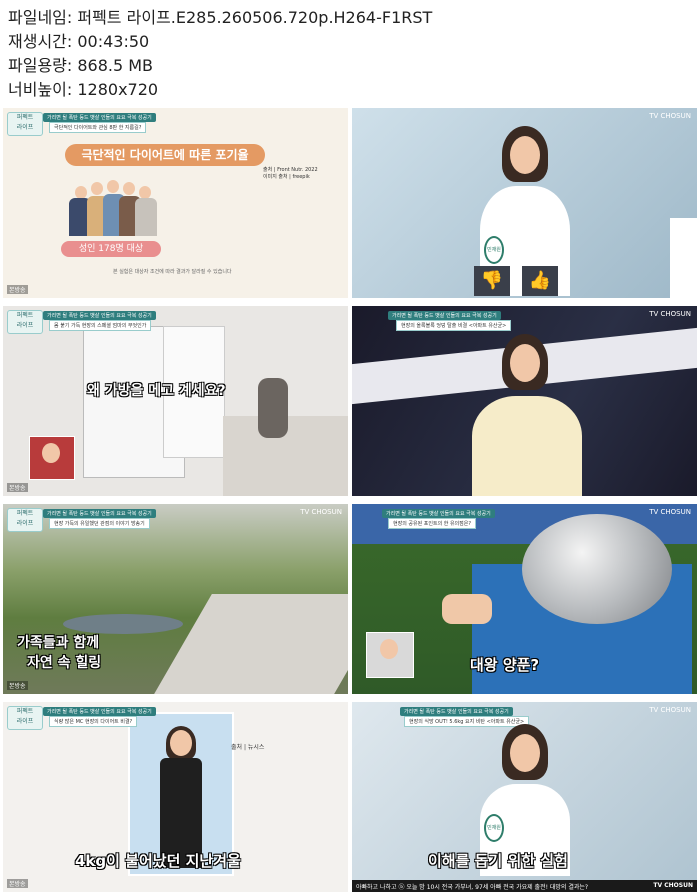 The image size is (700, 896). What do you see at coordinates (93, 721) in the screenshot?
I see `sub-caption: 식량 많은 MC 현장의 다이어트 비결?` at bounding box center [93, 721].